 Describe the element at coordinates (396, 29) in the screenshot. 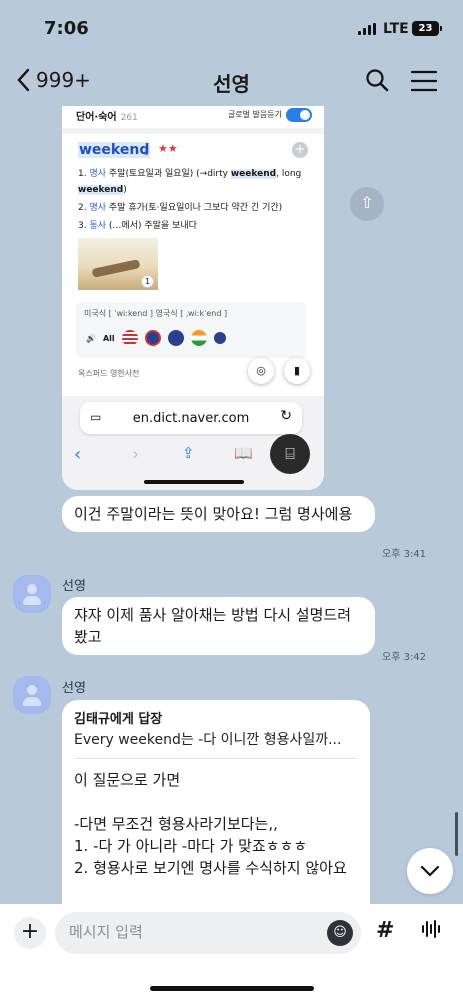

I see `network-label: LTE` at that location.